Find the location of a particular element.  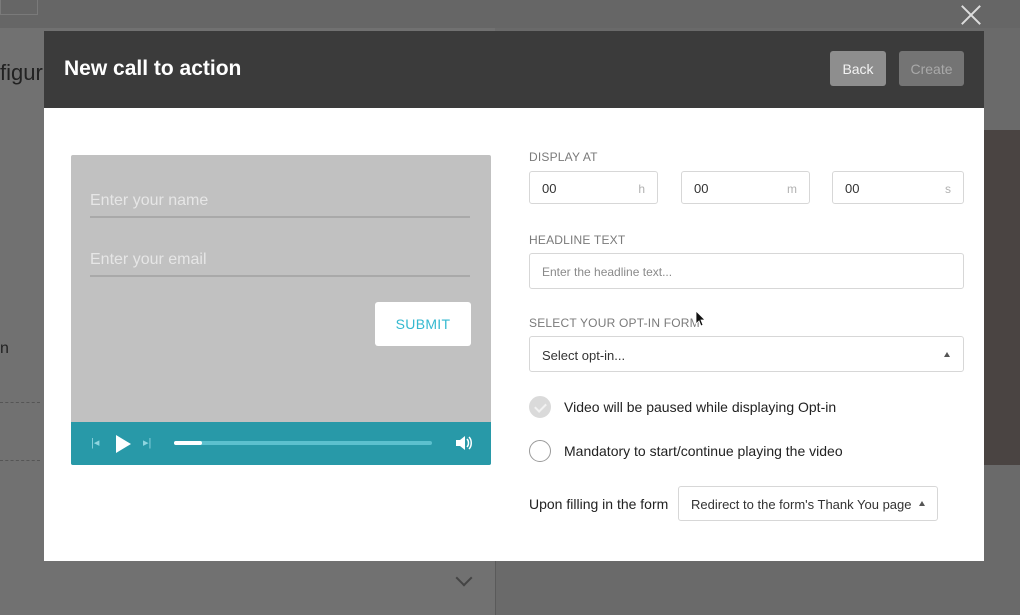

play-icon is located at coordinates (123, 444).